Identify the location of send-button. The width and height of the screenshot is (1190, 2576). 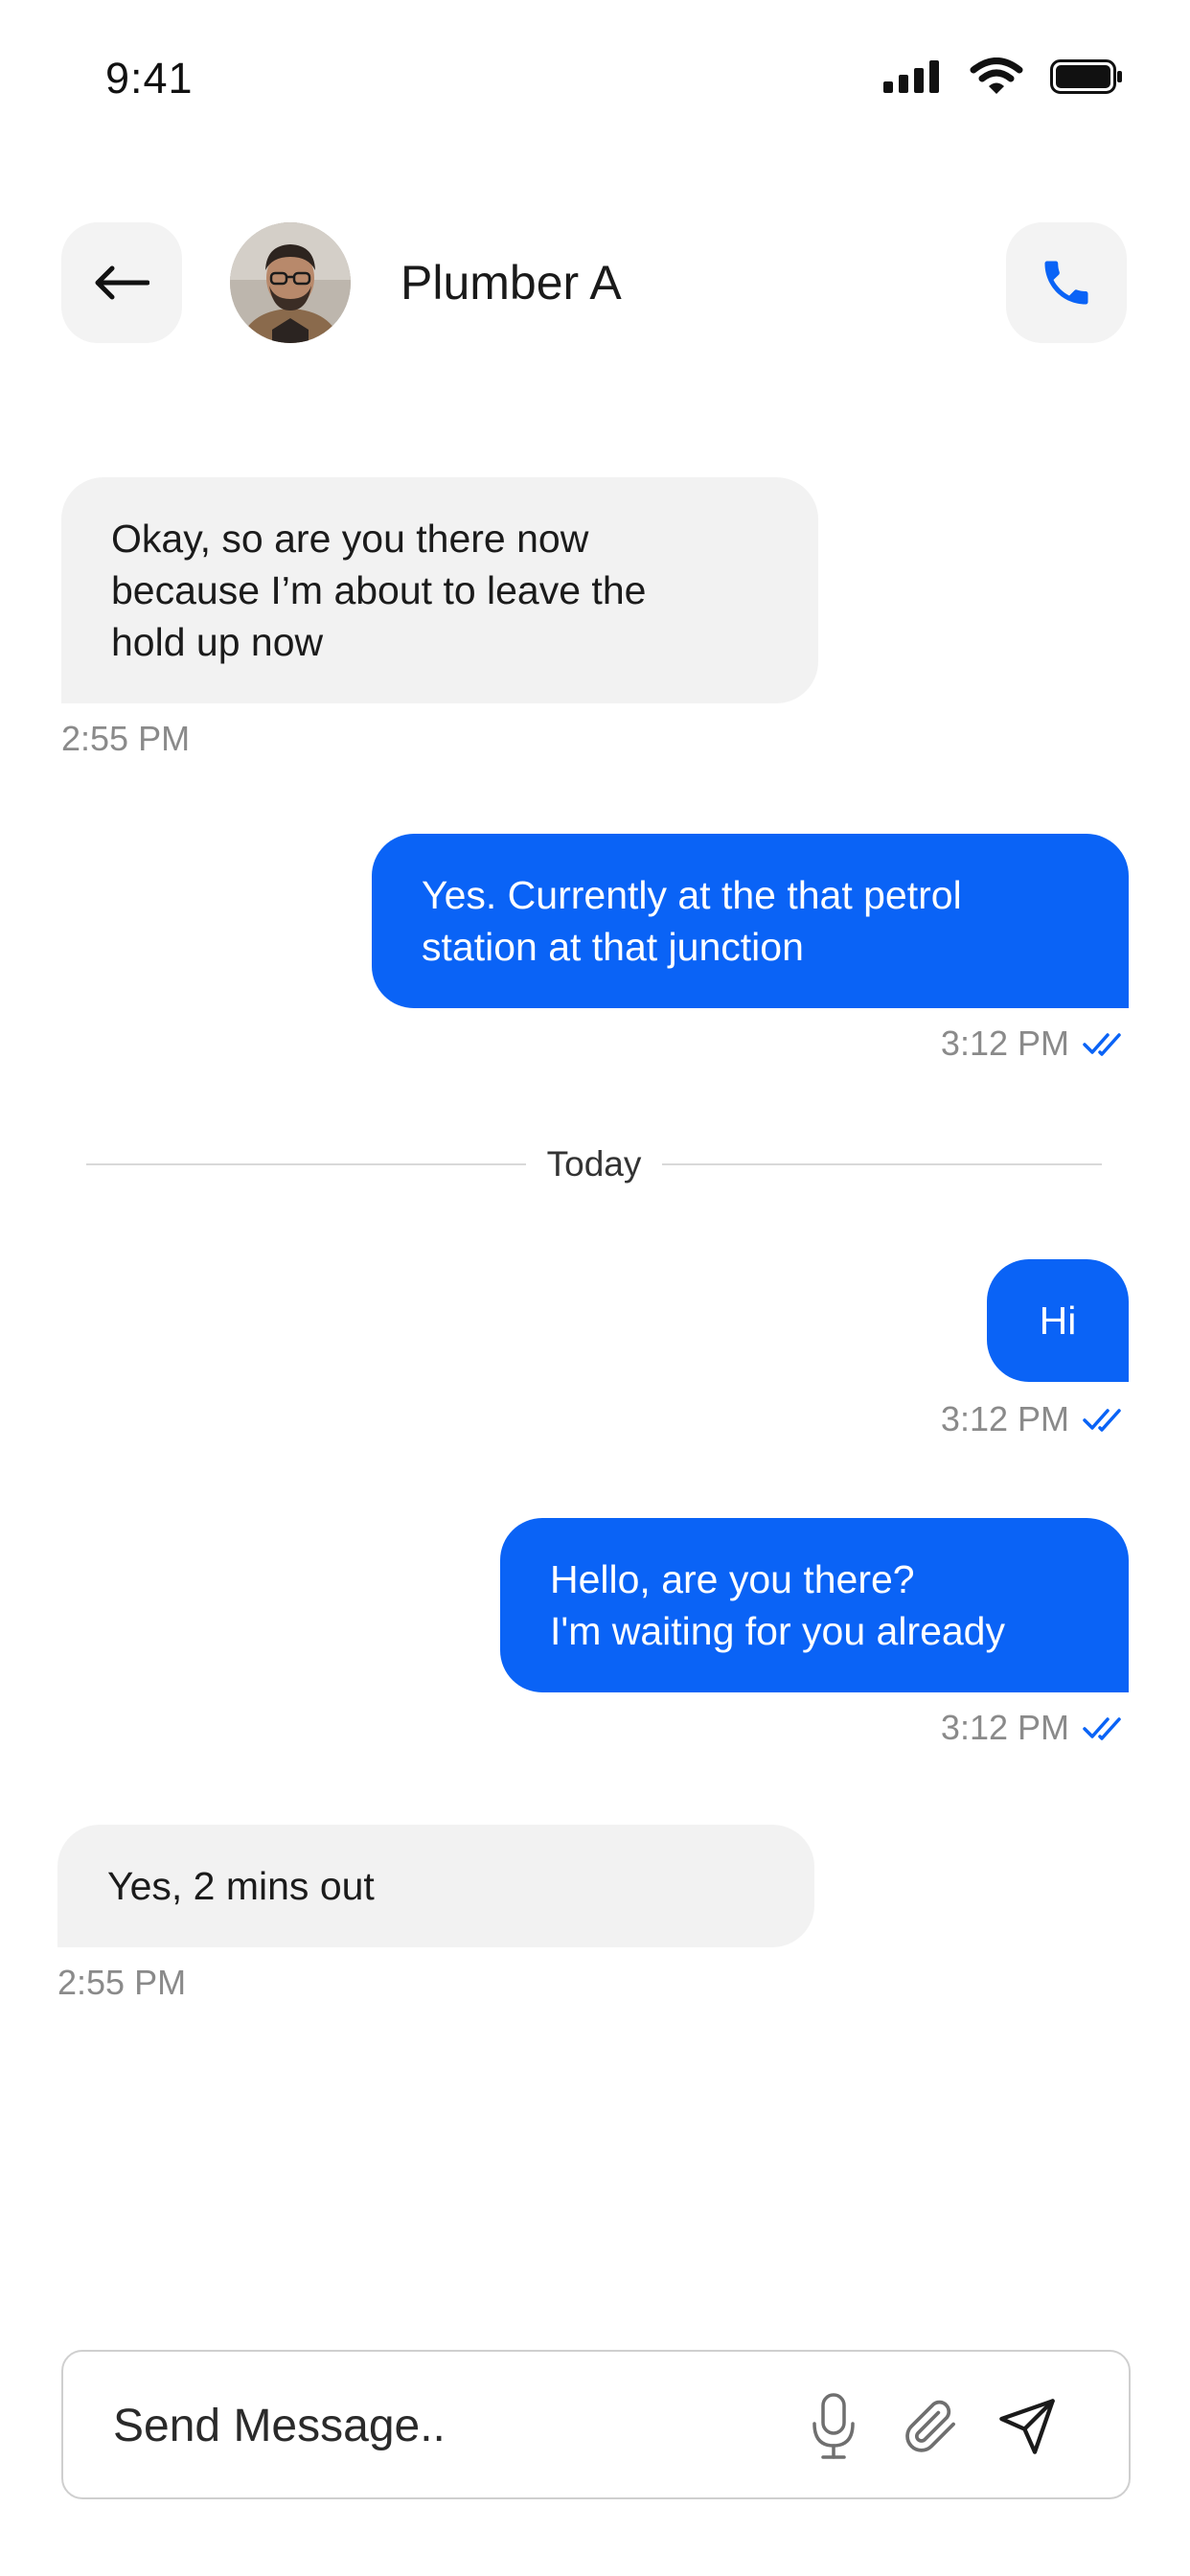
(1028, 2426).